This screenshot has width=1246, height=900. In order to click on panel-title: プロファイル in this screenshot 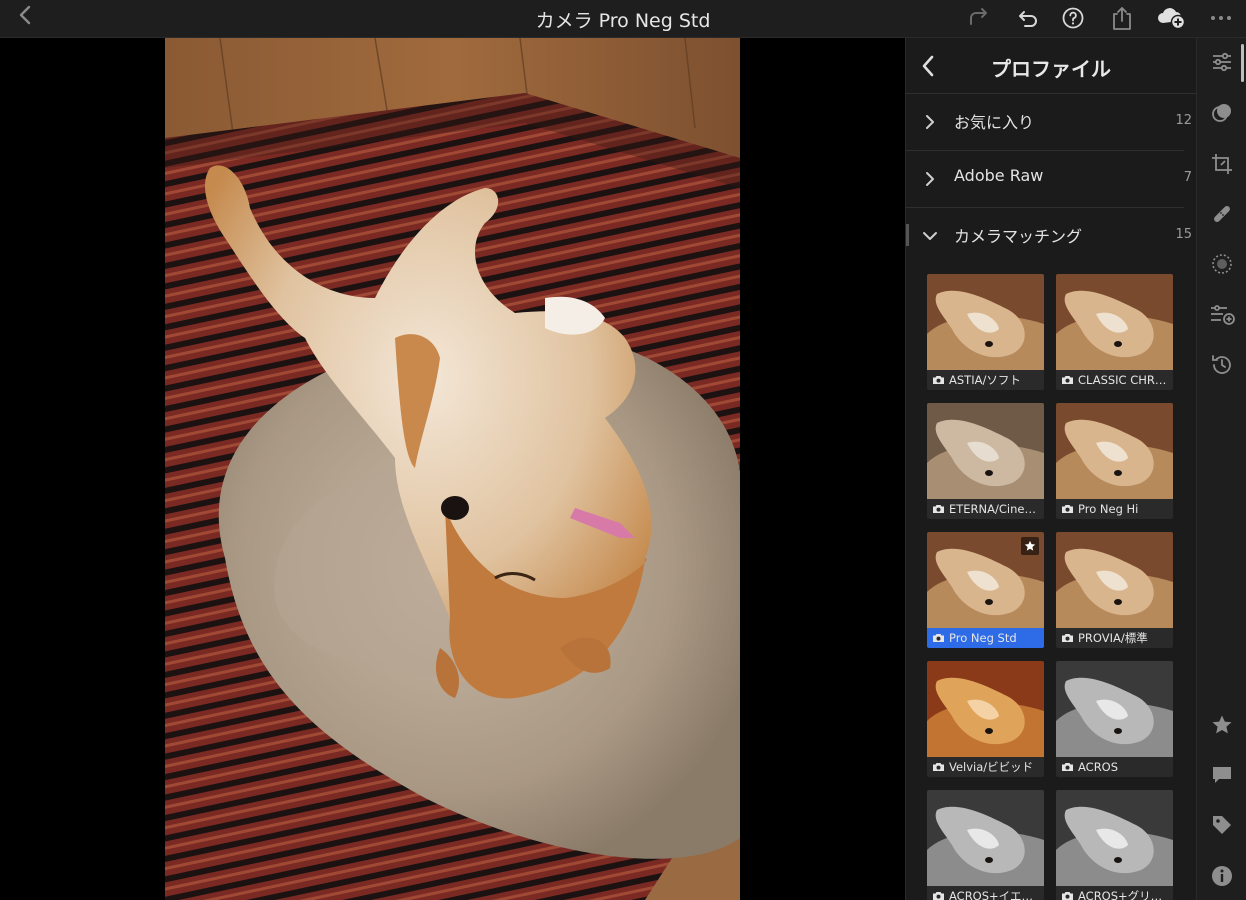, I will do `click(1051, 69)`.